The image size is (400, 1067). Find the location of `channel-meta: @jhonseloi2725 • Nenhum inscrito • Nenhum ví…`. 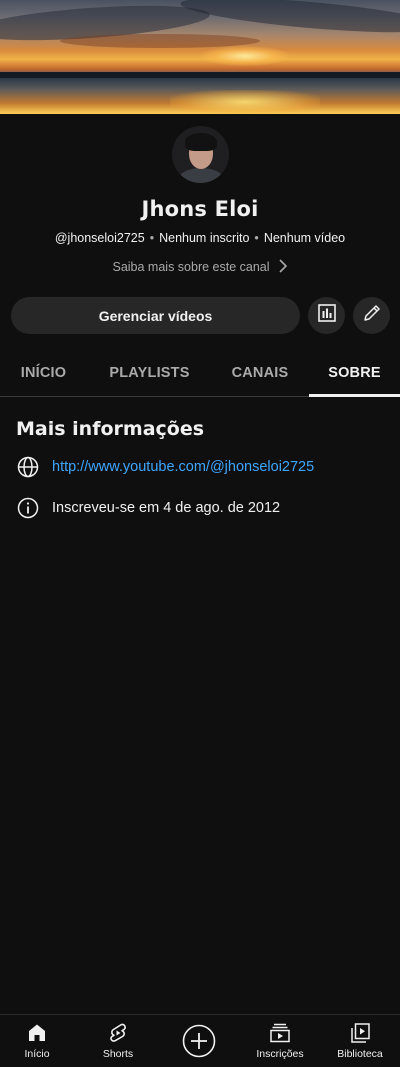

channel-meta: @jhonseloi2725 • Nenhum inscrito • Nenhum ví… is located at coordinates (200, 238).